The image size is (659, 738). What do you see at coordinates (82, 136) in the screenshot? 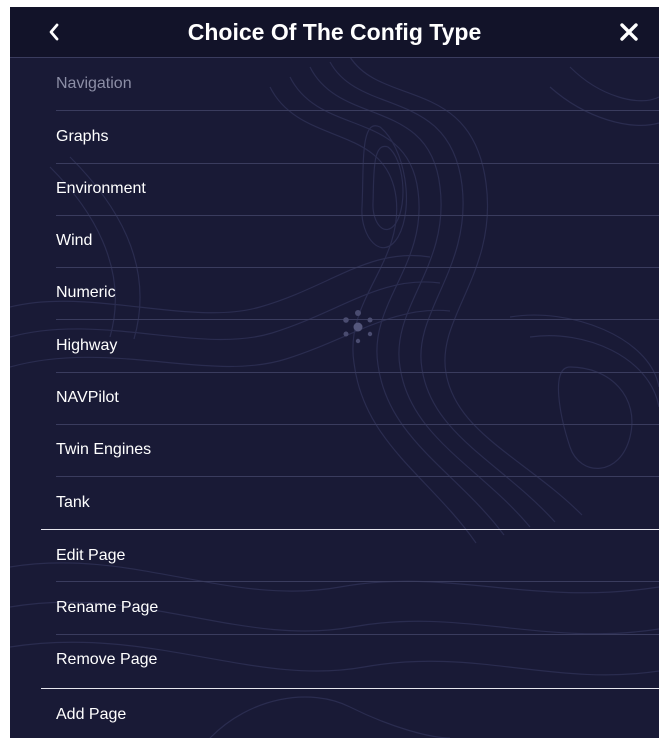
I see `list-item-label: Graphs` at bounding box center [82, 136].